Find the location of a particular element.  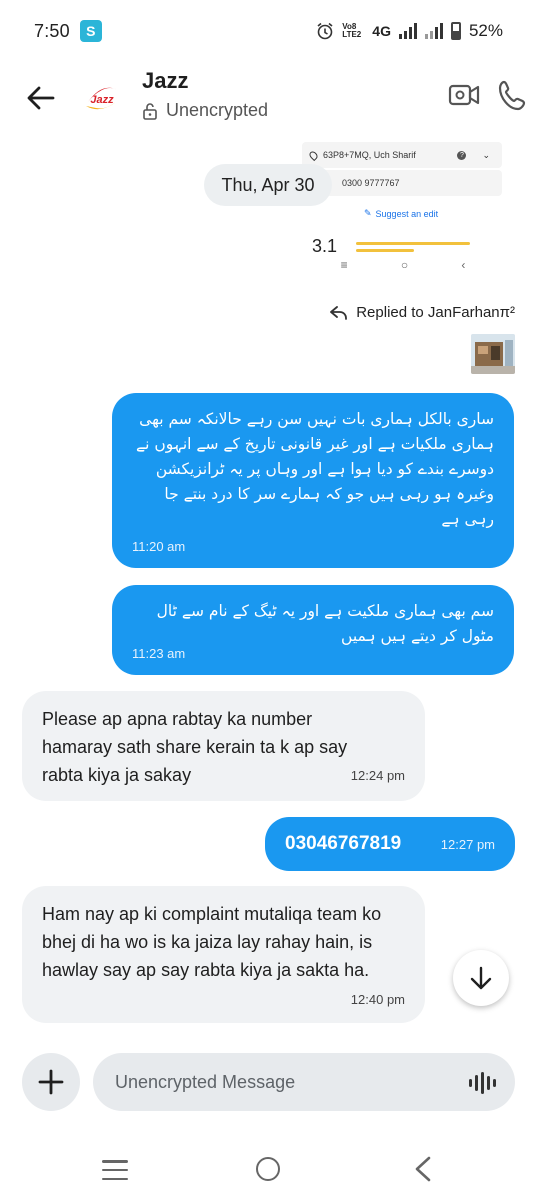

arrow-left-icon is located at coordinates (41, 98).